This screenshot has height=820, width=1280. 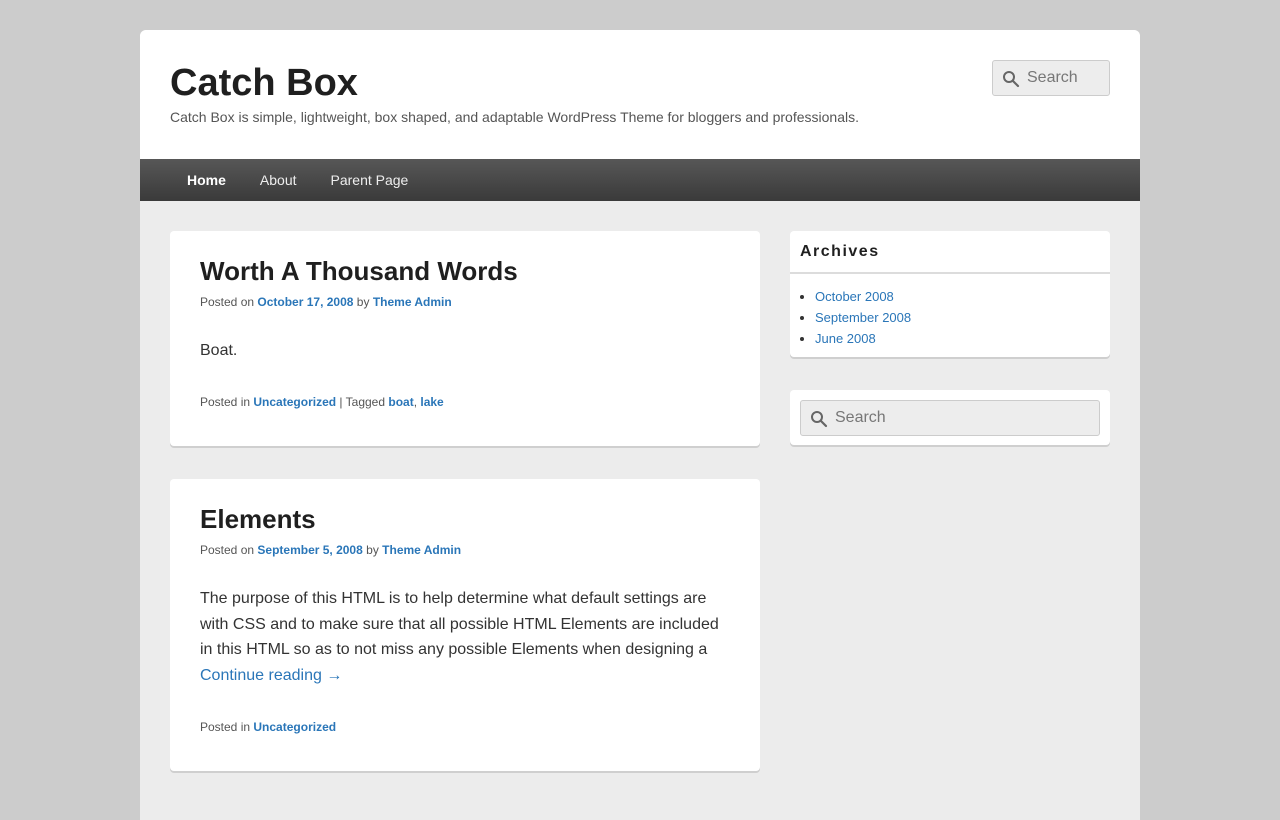 I want to click on header-search, so click(x=1051, y=78).